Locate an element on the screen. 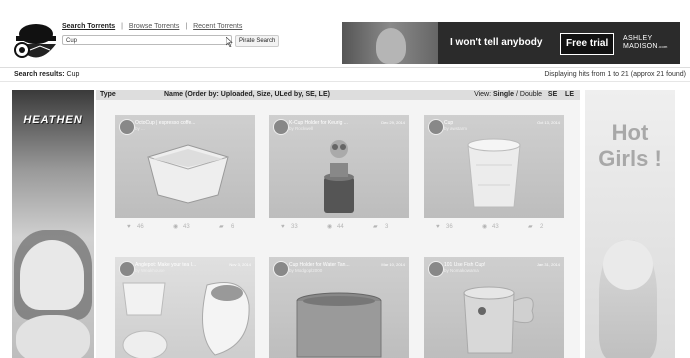  like-count: 46 is located at coordinates (140, 227).